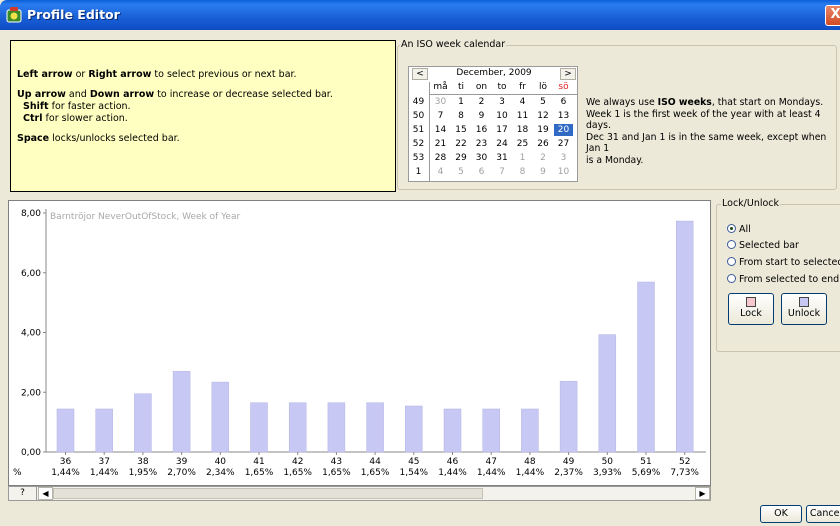  I want to click on radio-all: All, so click(739, 229).